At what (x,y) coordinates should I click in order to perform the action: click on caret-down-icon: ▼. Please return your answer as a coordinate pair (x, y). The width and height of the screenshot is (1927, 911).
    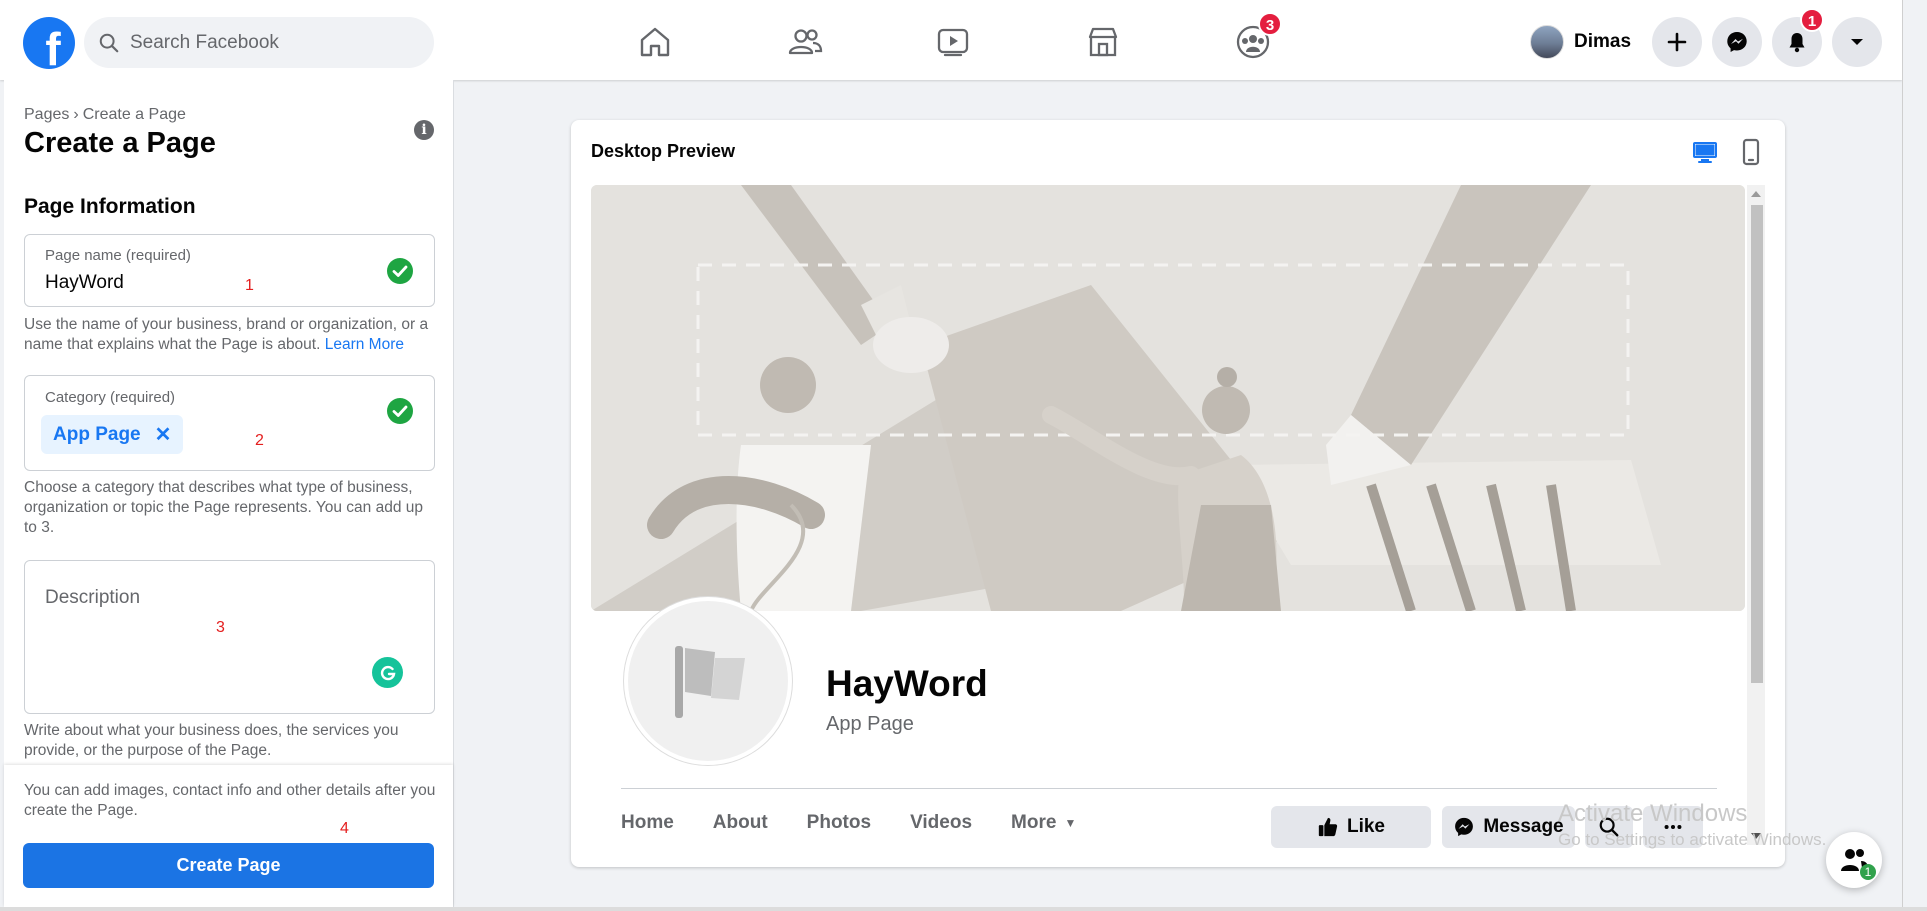
    Looking at the image, I should click on (1070, 823).